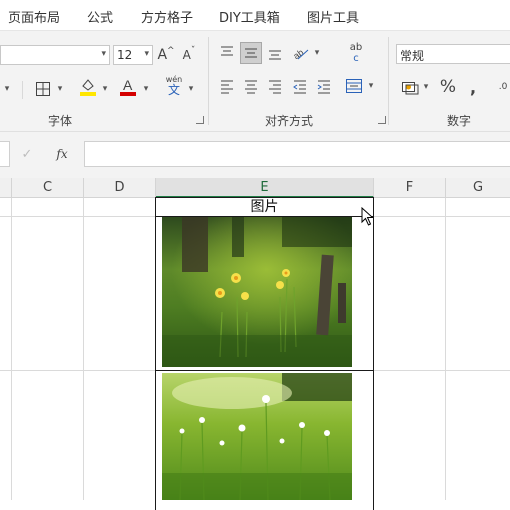 The image size is (510, 510). I want to click on wrap-ab-bottom: c, so click(356, 58).